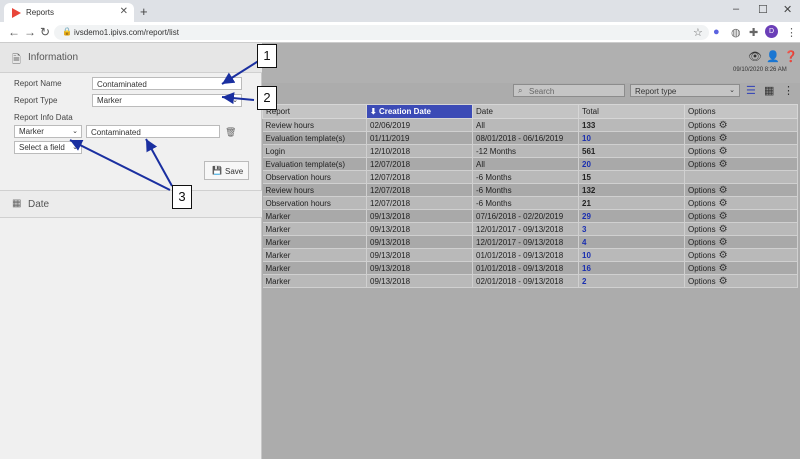  What do you see at coordinates (120, 165) in the screenshot?
I see `arrow-3a` at bounding box center [120, 165].